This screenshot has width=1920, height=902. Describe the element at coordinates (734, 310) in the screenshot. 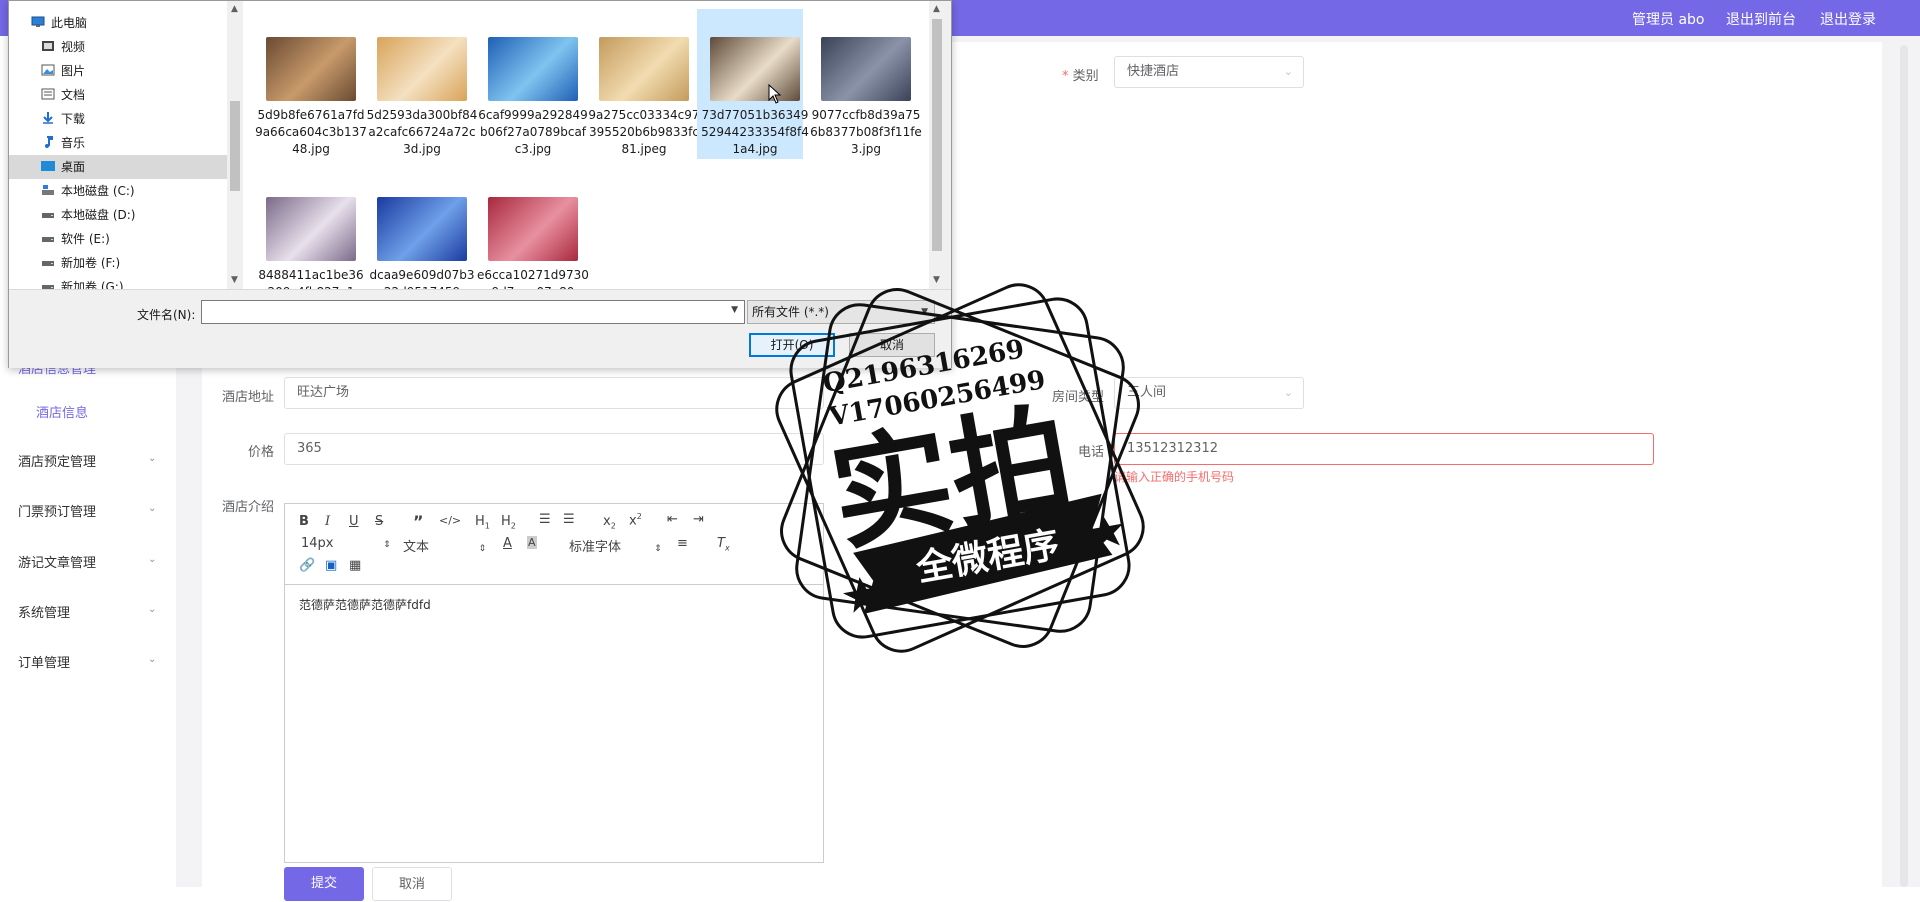

I see `chevron-down-icon: ▼` at that location.